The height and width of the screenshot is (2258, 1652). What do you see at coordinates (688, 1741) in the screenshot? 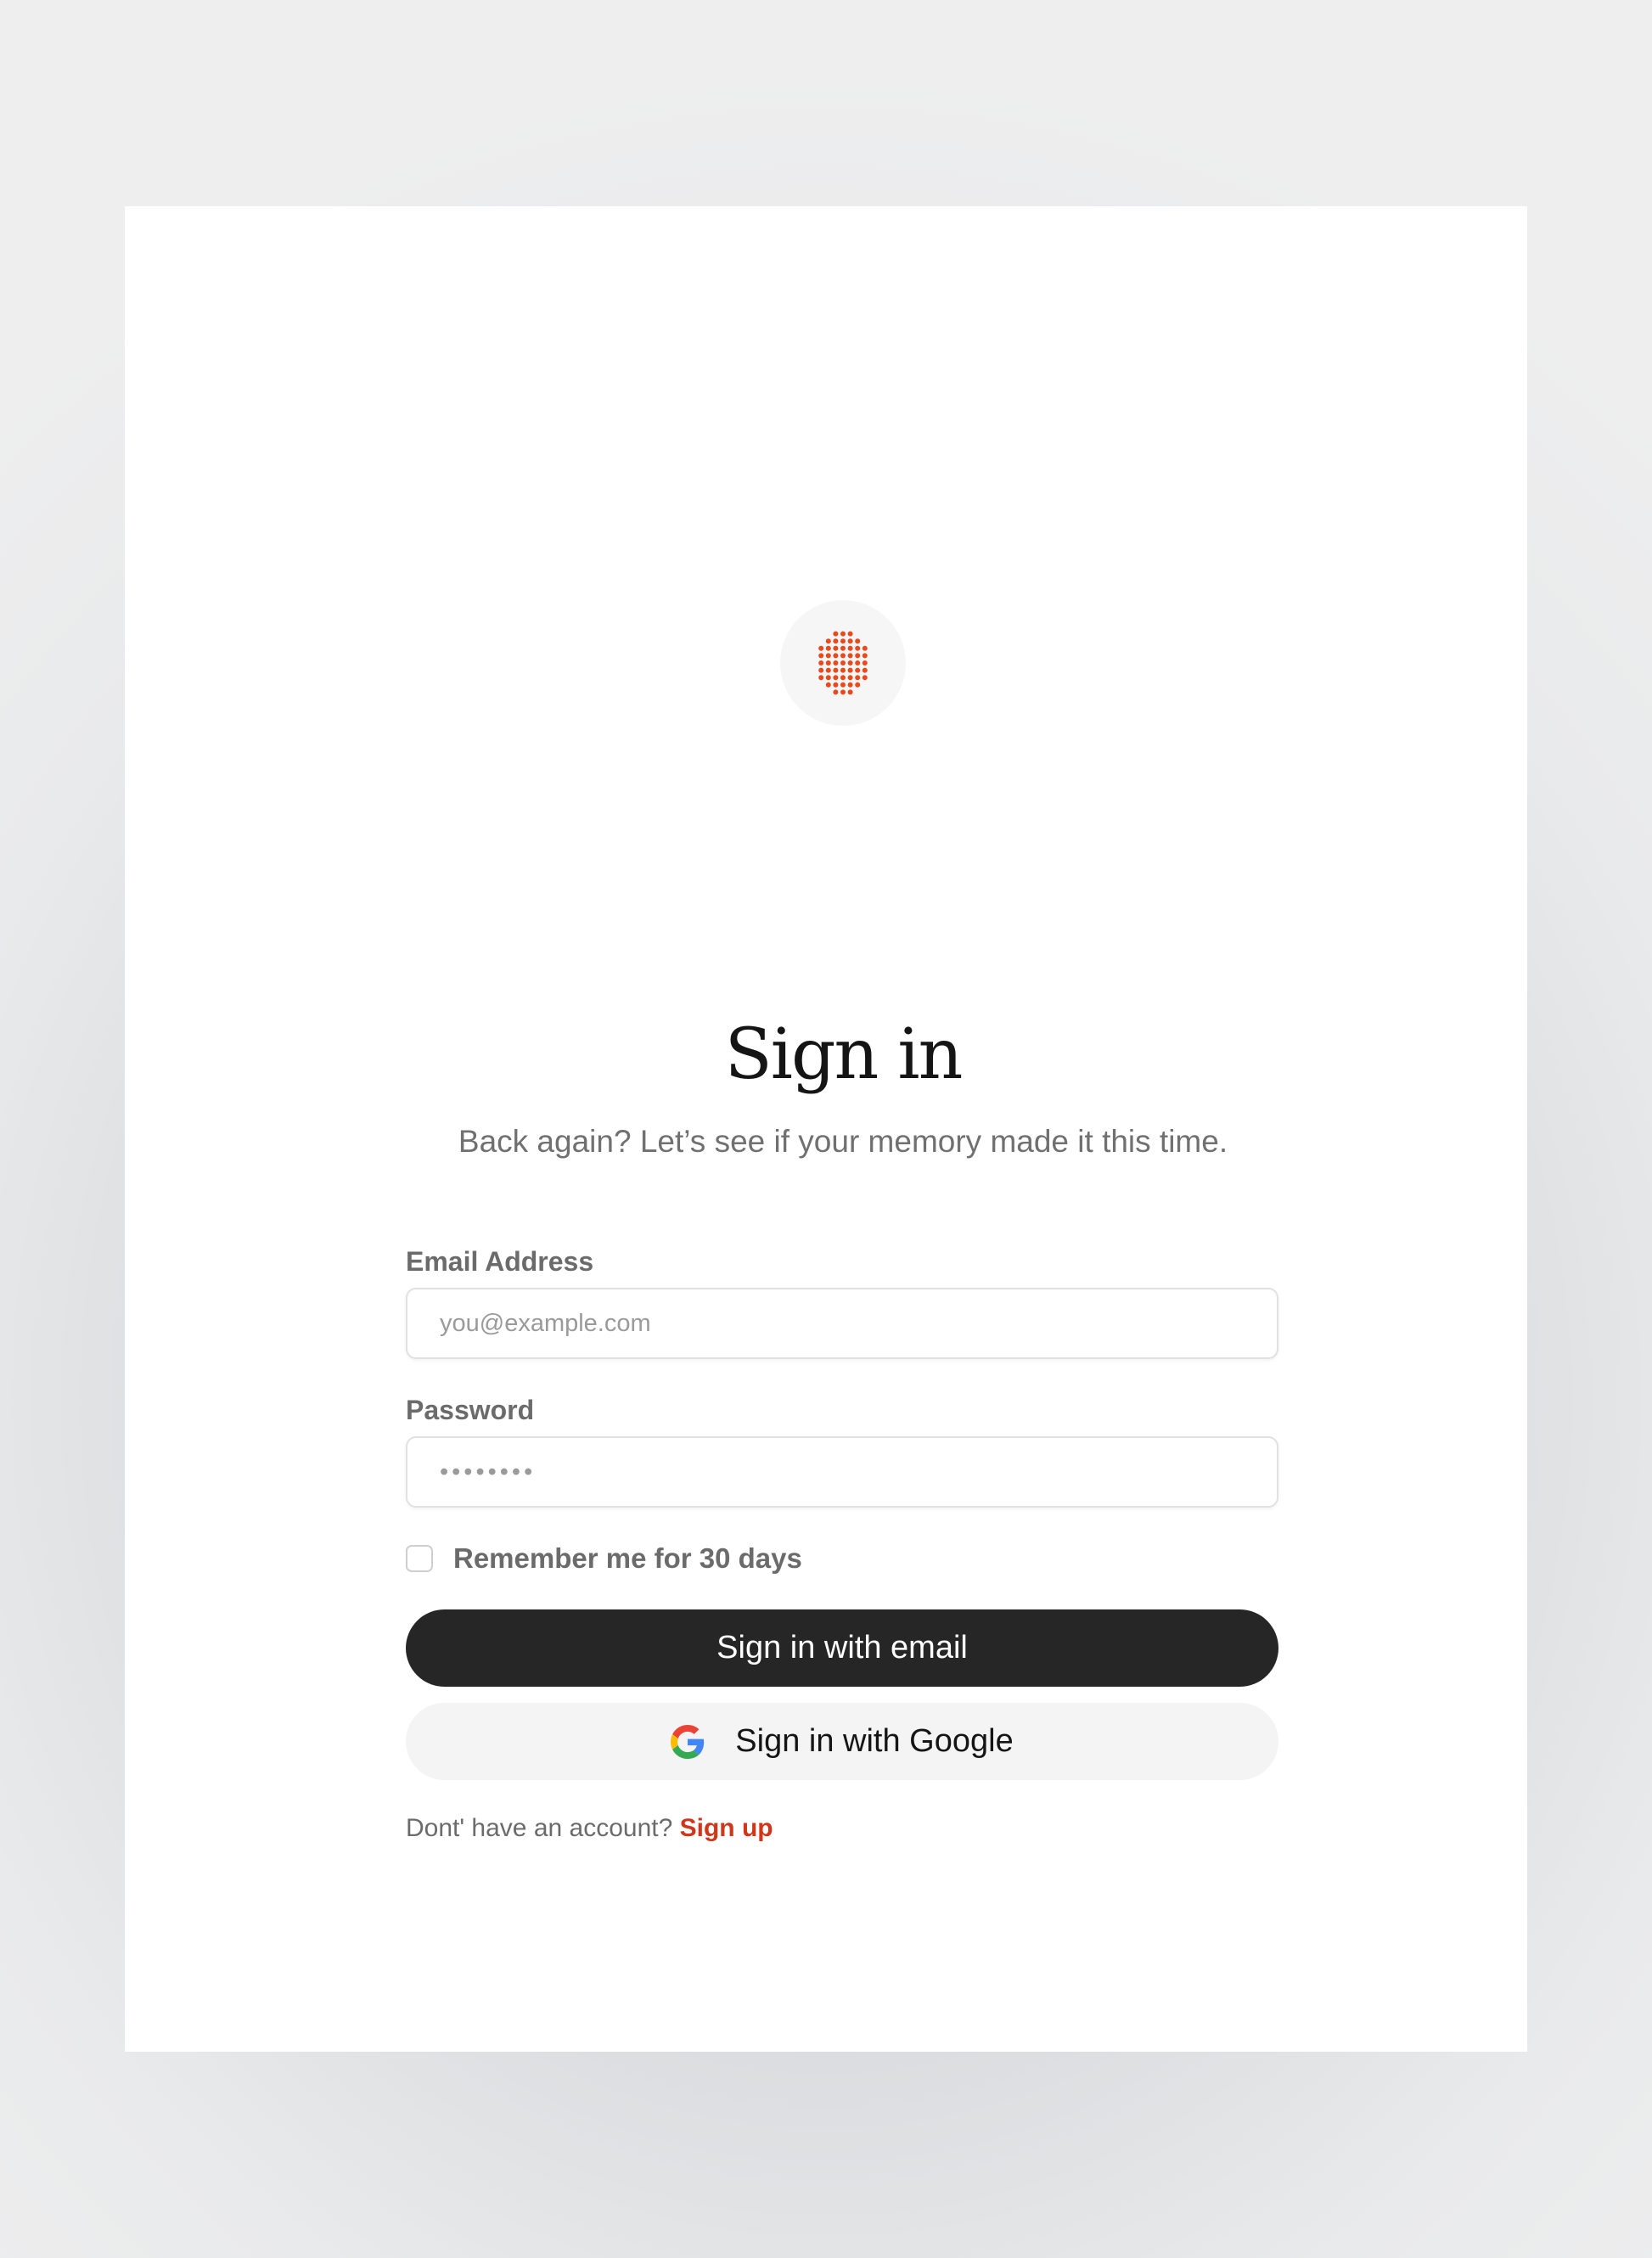
I see `google-icon` at bounding box center [688, 1741].